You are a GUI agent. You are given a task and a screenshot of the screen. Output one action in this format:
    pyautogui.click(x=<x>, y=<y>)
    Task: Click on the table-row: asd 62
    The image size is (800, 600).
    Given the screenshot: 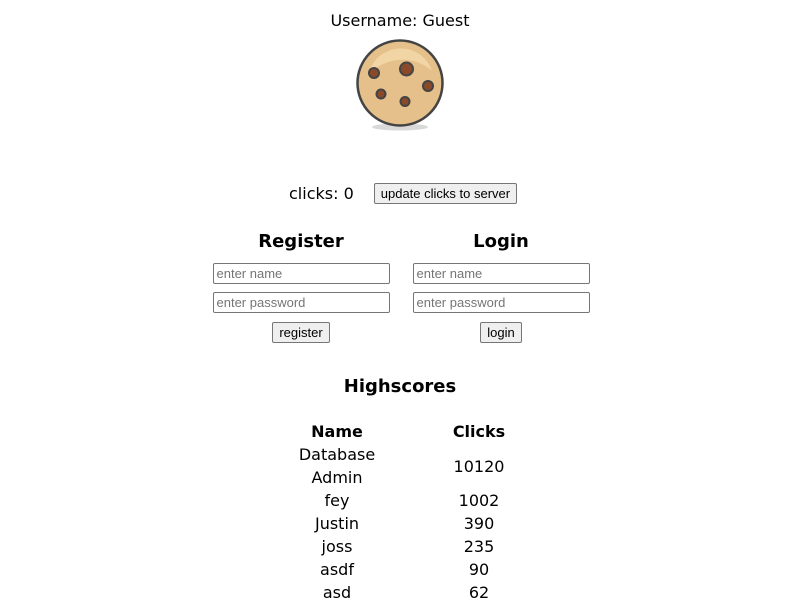 What is the action you would take?
    pyautogui.click(x=393, y=590)
    